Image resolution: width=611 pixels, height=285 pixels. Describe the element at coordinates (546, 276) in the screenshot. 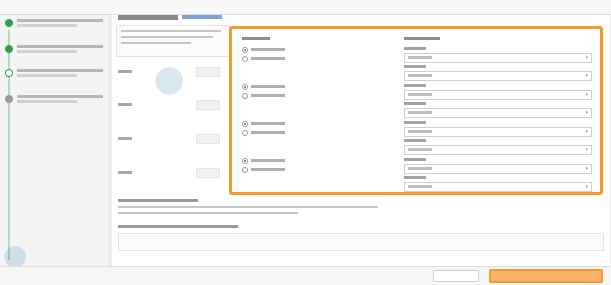

I see `primary-button` at that location.